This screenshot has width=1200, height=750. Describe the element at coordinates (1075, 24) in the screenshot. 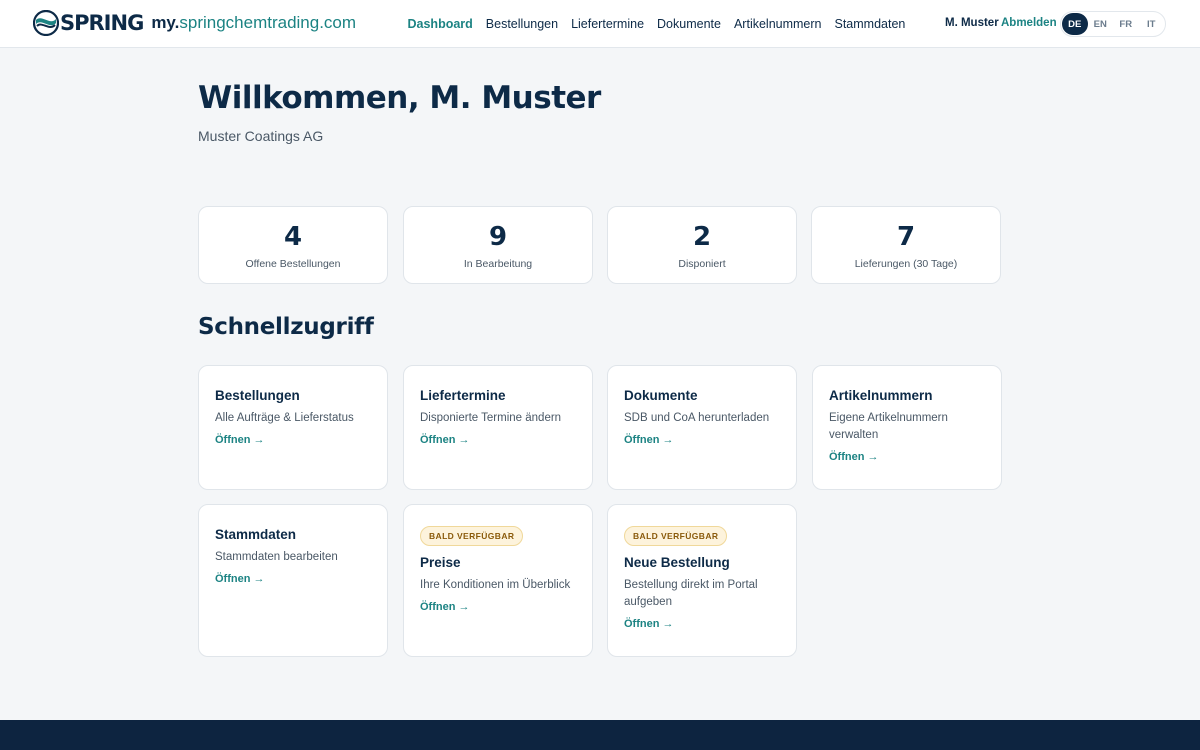

I see `lang-de: DE` at that location.